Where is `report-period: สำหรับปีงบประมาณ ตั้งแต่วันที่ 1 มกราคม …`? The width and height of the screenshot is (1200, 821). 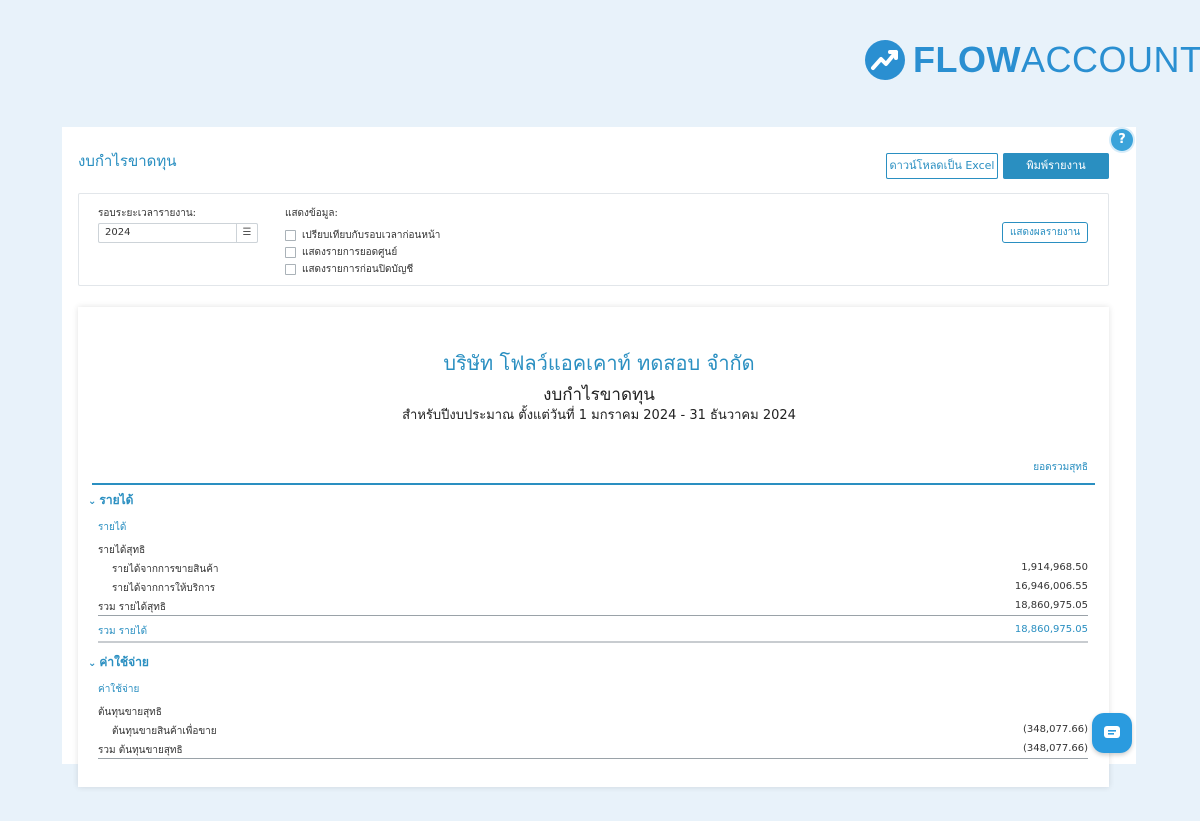 report-period: สำหรับปีงบประมาณ ตั้งแต่วันที่ 1 มกราคม … is located at coordinates (599, 415).